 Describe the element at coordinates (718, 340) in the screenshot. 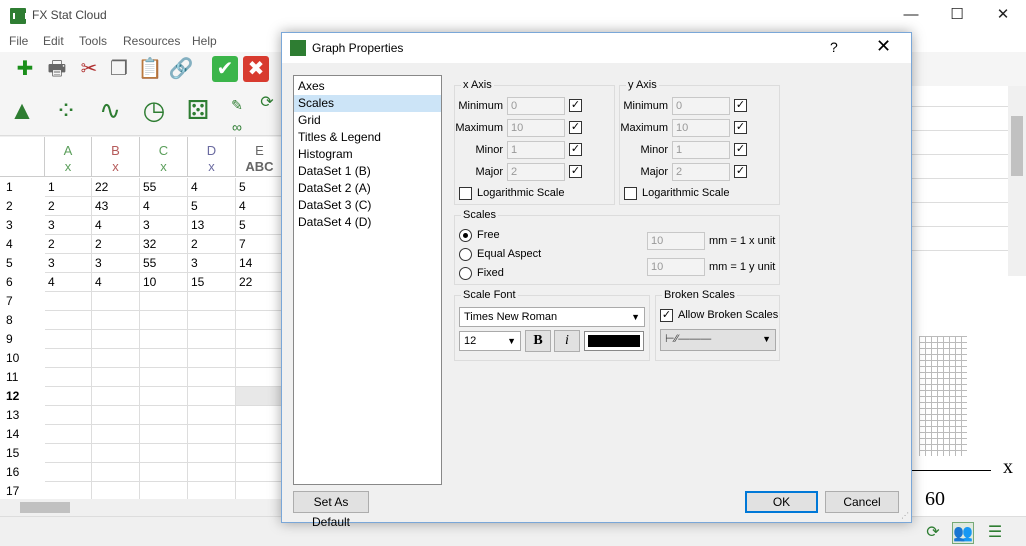

I see `break-style-select: ⊢⁄⁄——— ▼` at that location.